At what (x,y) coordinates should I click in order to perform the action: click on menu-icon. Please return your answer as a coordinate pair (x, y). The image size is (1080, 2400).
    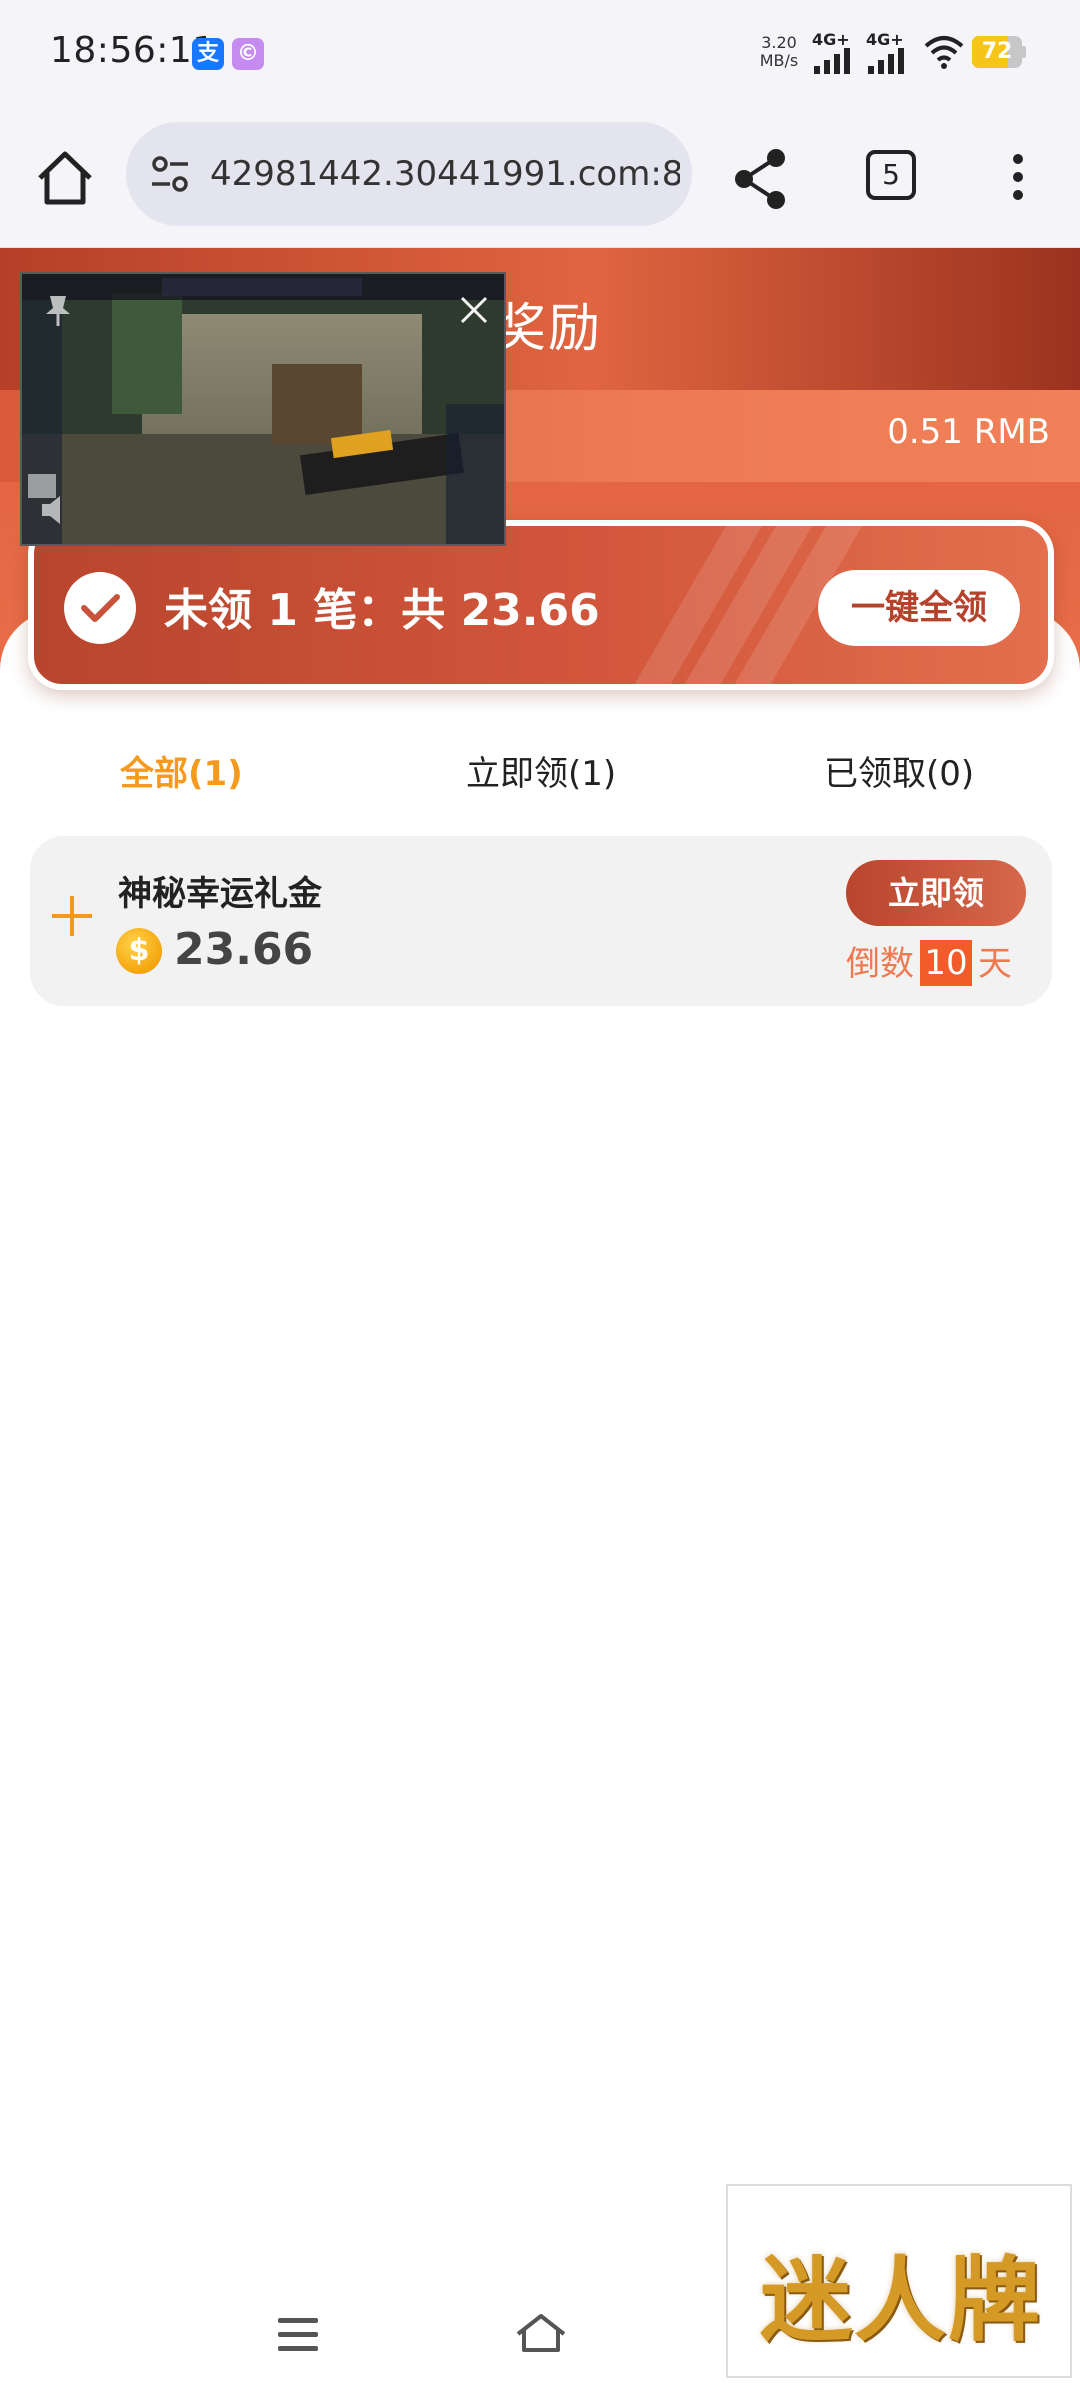
    Looking at the image, I should click on (300, 2336).